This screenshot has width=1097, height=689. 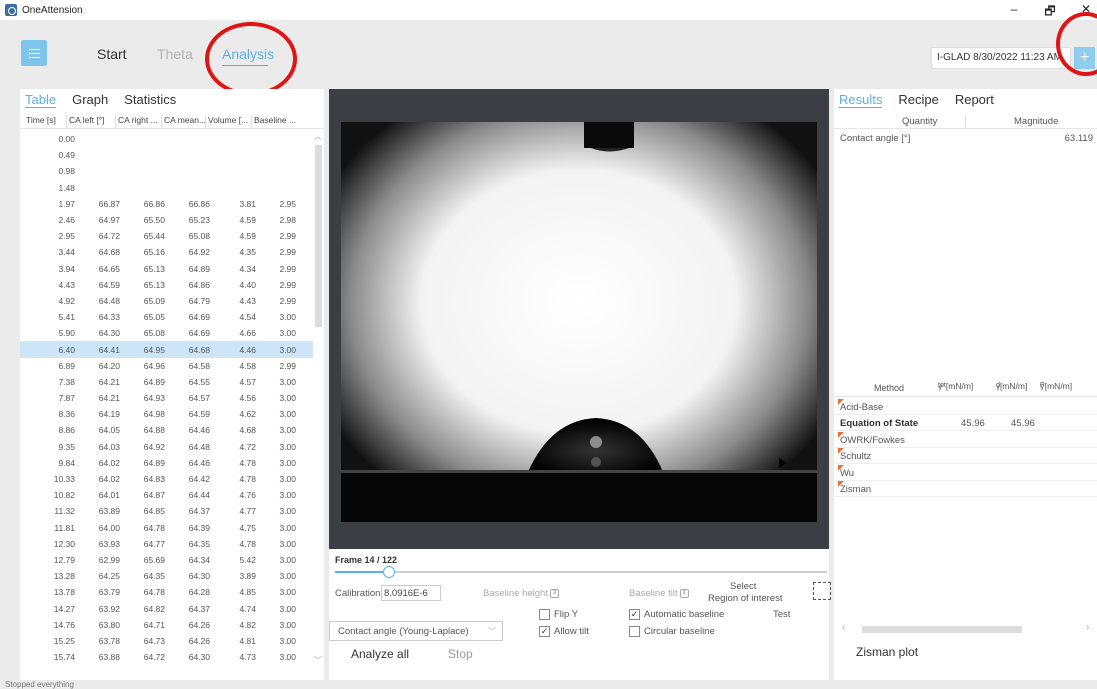 I want to click on tab-report: Report, so click(x=974, y=100).